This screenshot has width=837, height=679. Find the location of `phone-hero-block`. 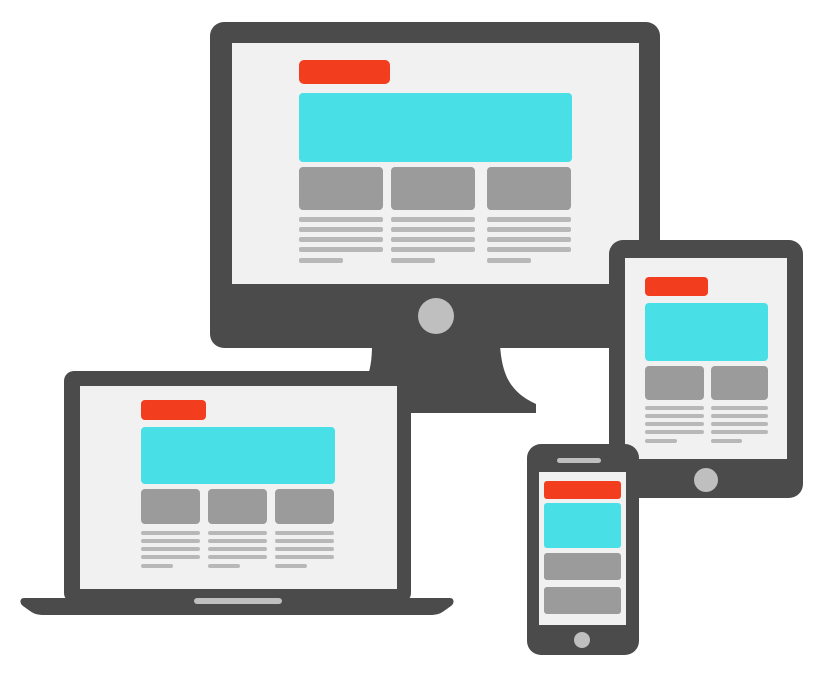

phone-hero-block is located at coordinates (582, 525).